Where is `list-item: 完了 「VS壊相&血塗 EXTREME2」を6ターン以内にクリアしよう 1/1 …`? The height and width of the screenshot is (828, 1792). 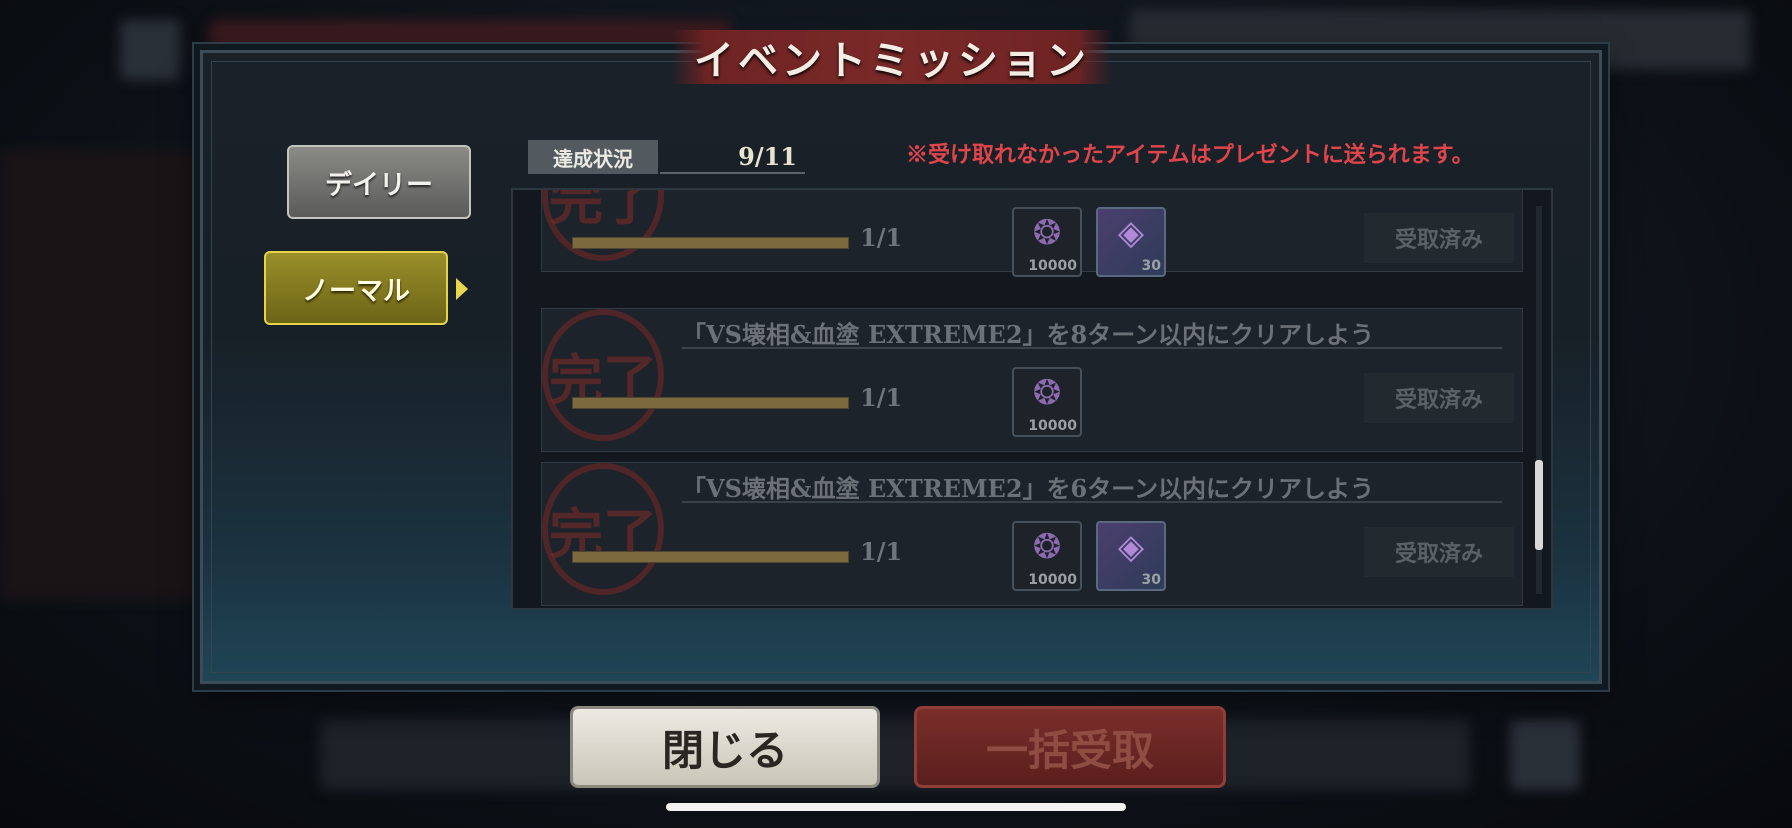
list-item: 完了 「VS壊相&血塗 EXTREME2」を6ターン以内にクリアしよう 1/1 … is located at coordinates (1032, 534).